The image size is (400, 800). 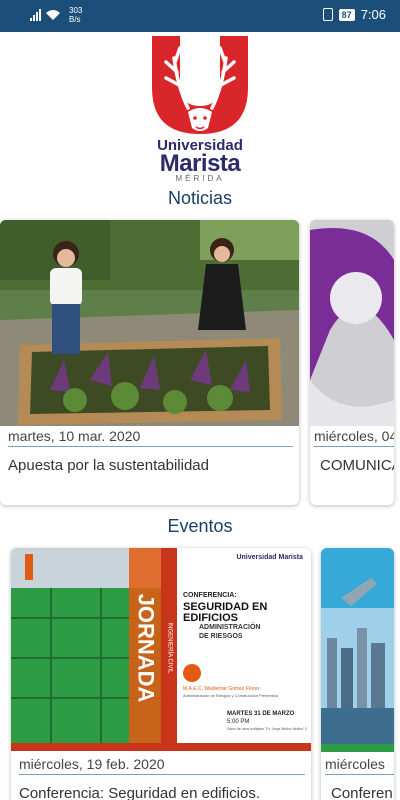 I want to click on news-photo-ribbon, so click(x=352, y=323).